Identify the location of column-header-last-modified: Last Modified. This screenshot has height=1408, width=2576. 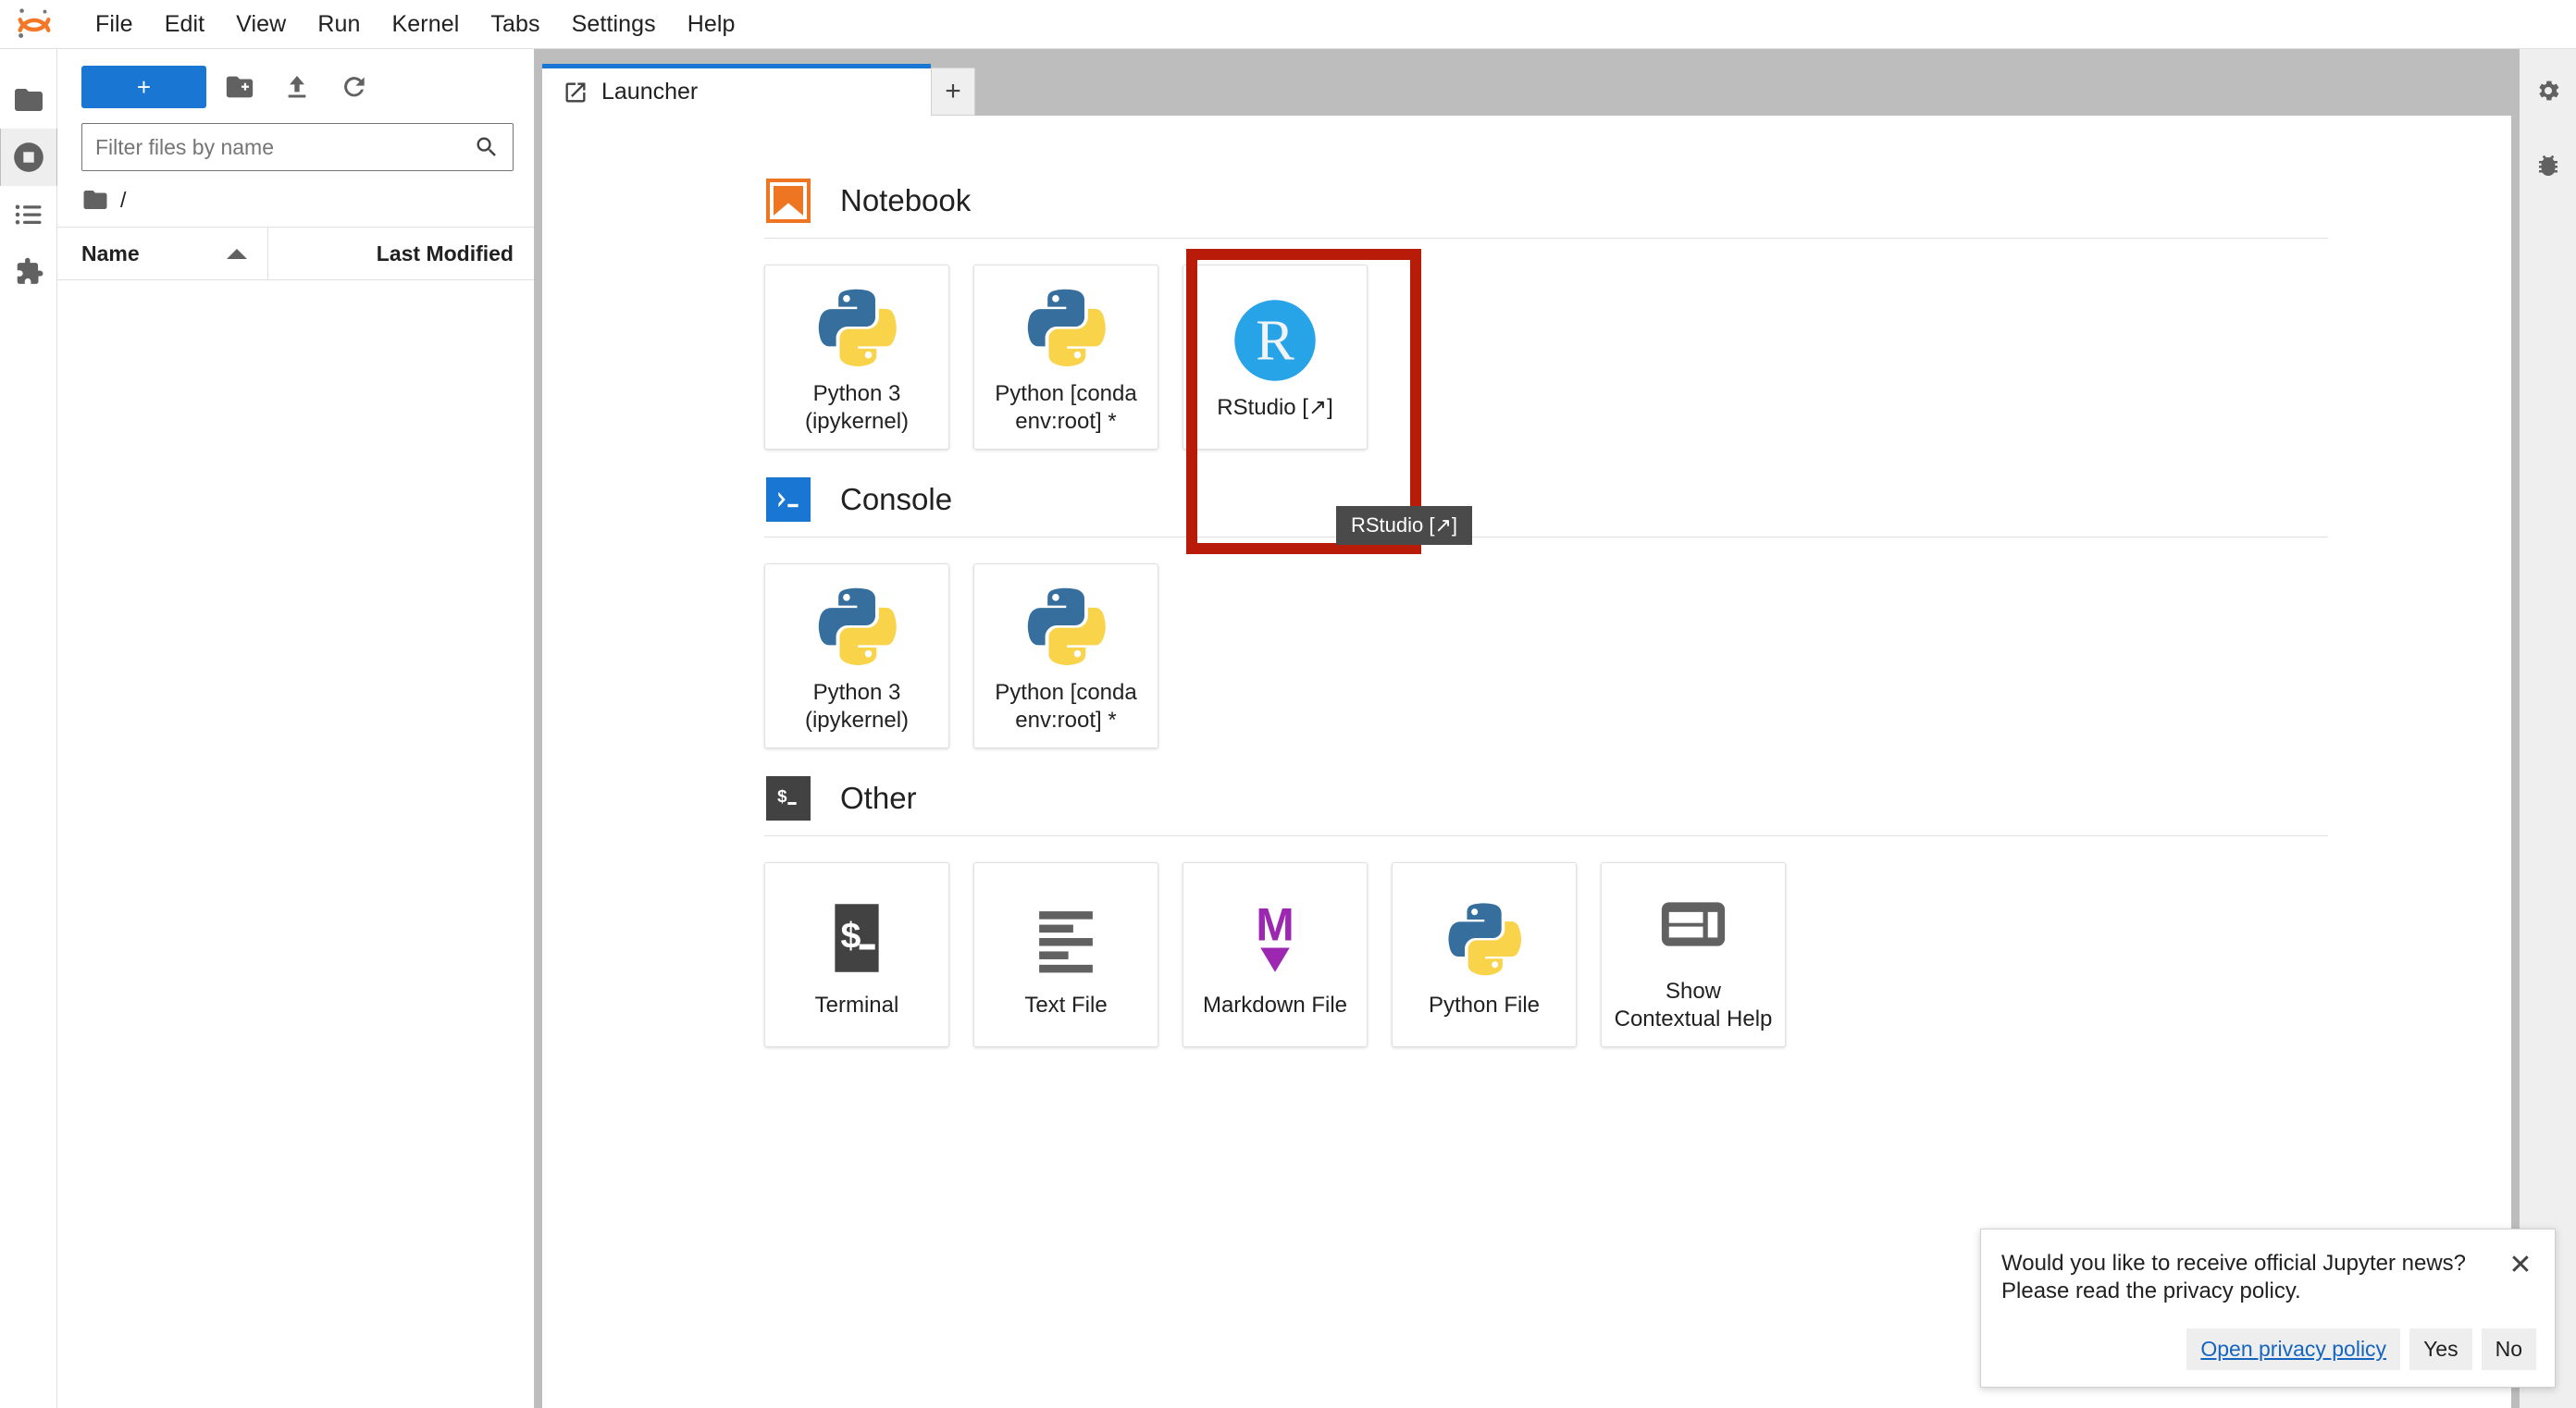
(401, 254).